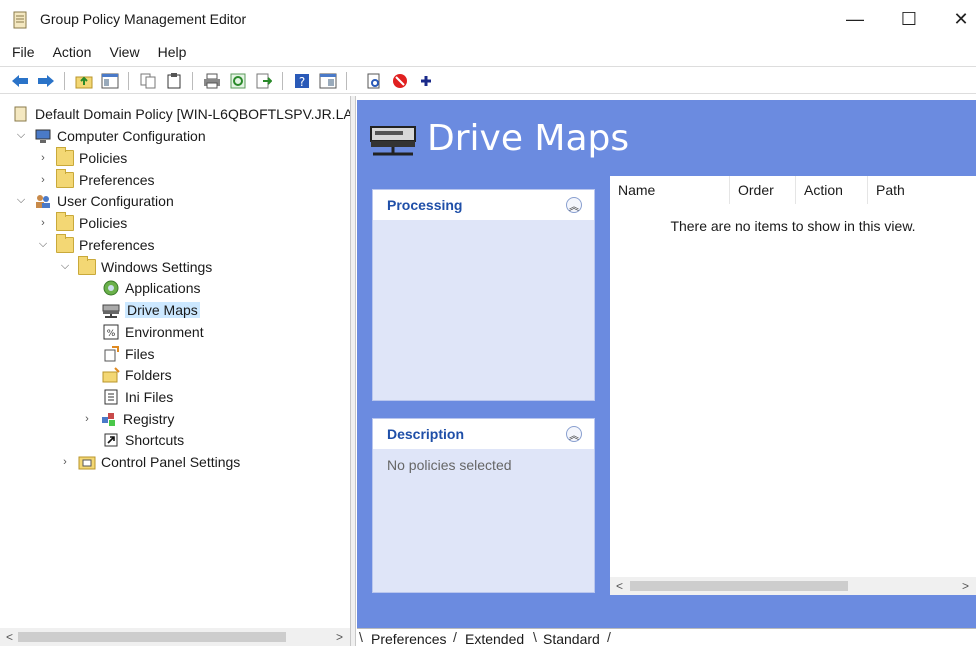  What do you see at coordinates (571, 638) in the screenshot?
I see `tab-standard: Standard` at bounding box center [571, 638].